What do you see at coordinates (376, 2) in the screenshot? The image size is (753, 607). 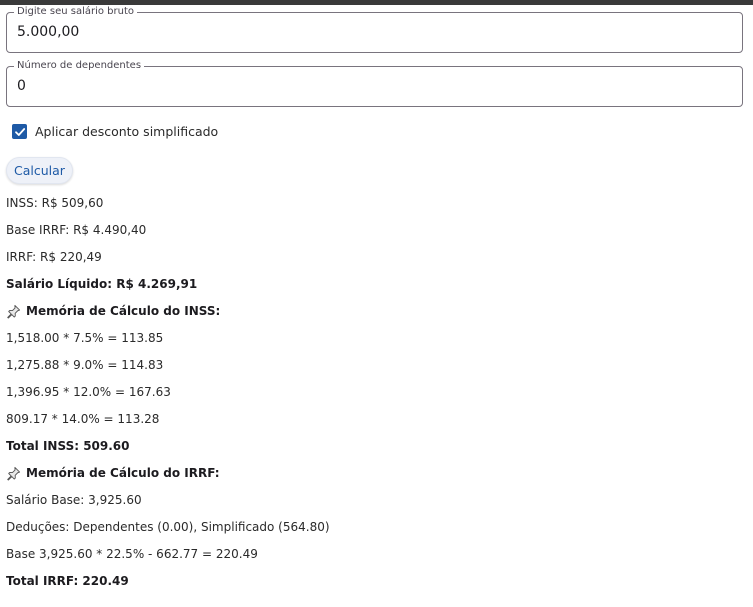 I see `top-bar` at bounding box center [376, 2].